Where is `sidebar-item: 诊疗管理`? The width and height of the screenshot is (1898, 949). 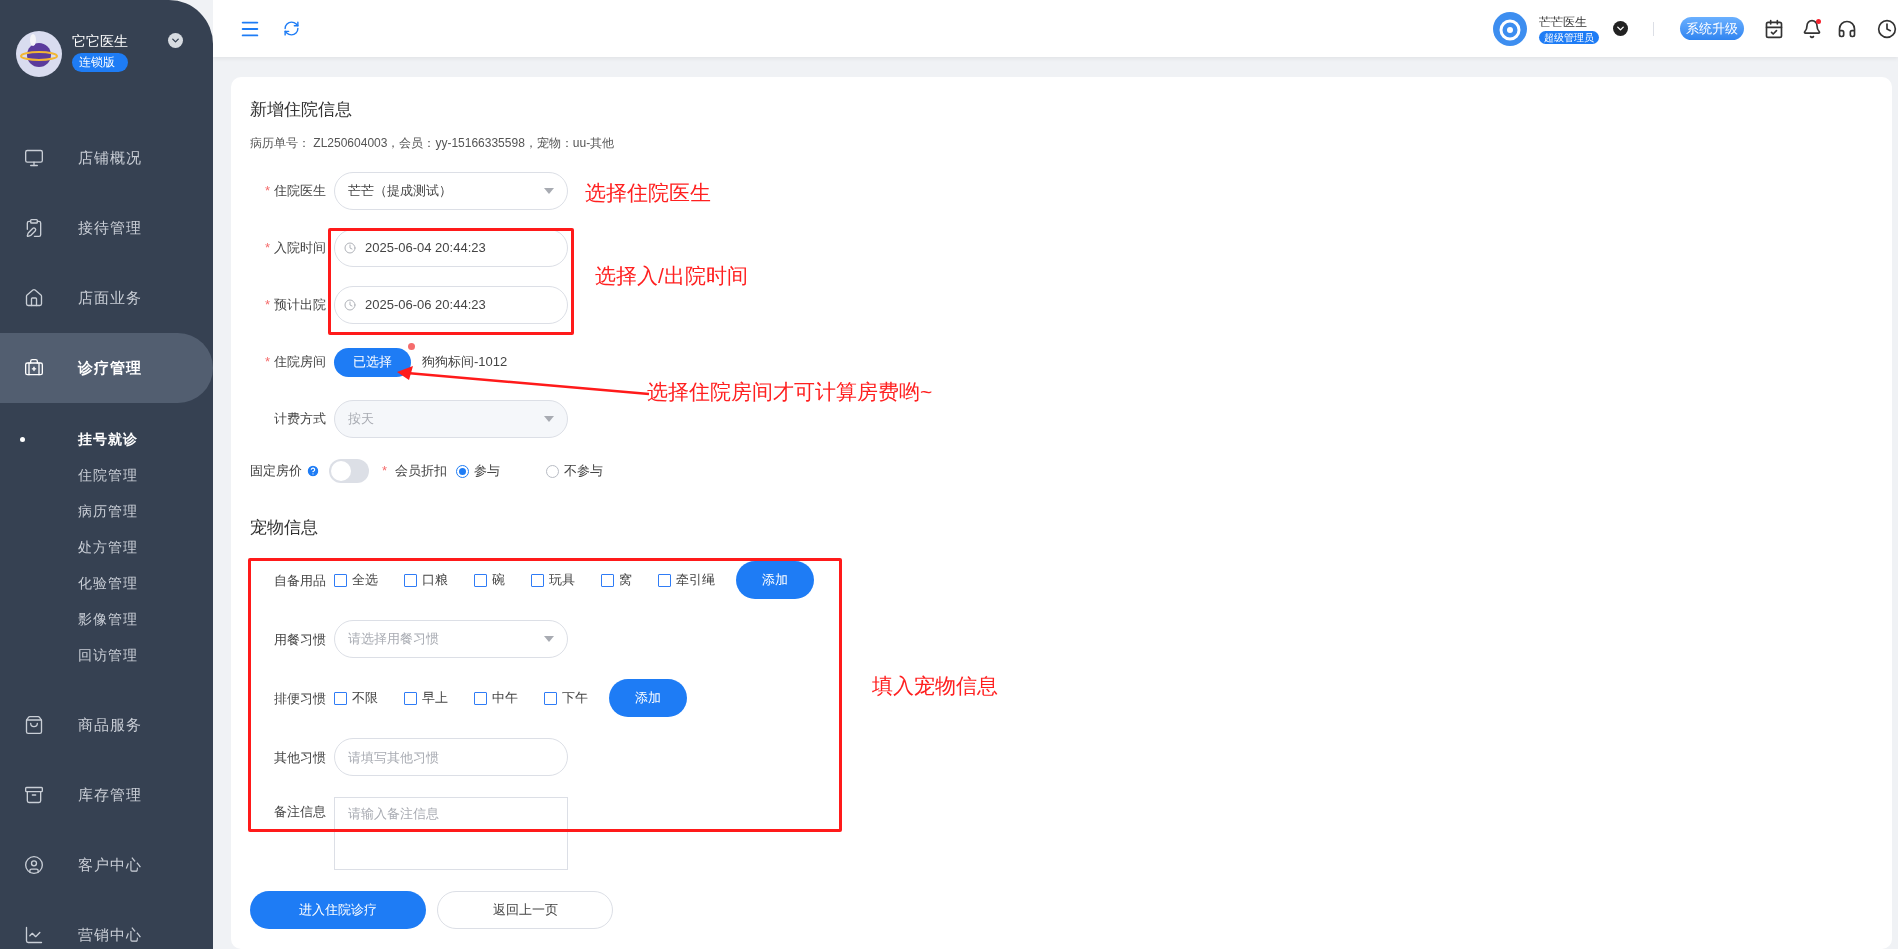
sidebar-item: 诊疗管理 is located at coordinates (106, 368).